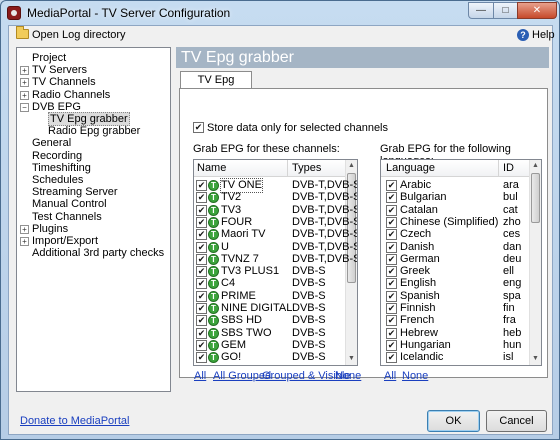 This screenshot has width=560, height=440. What do you see at coordinates (415, 376) in the screenshot?
I see `languages-select-none-link: None` at bounding box center [415, 376].